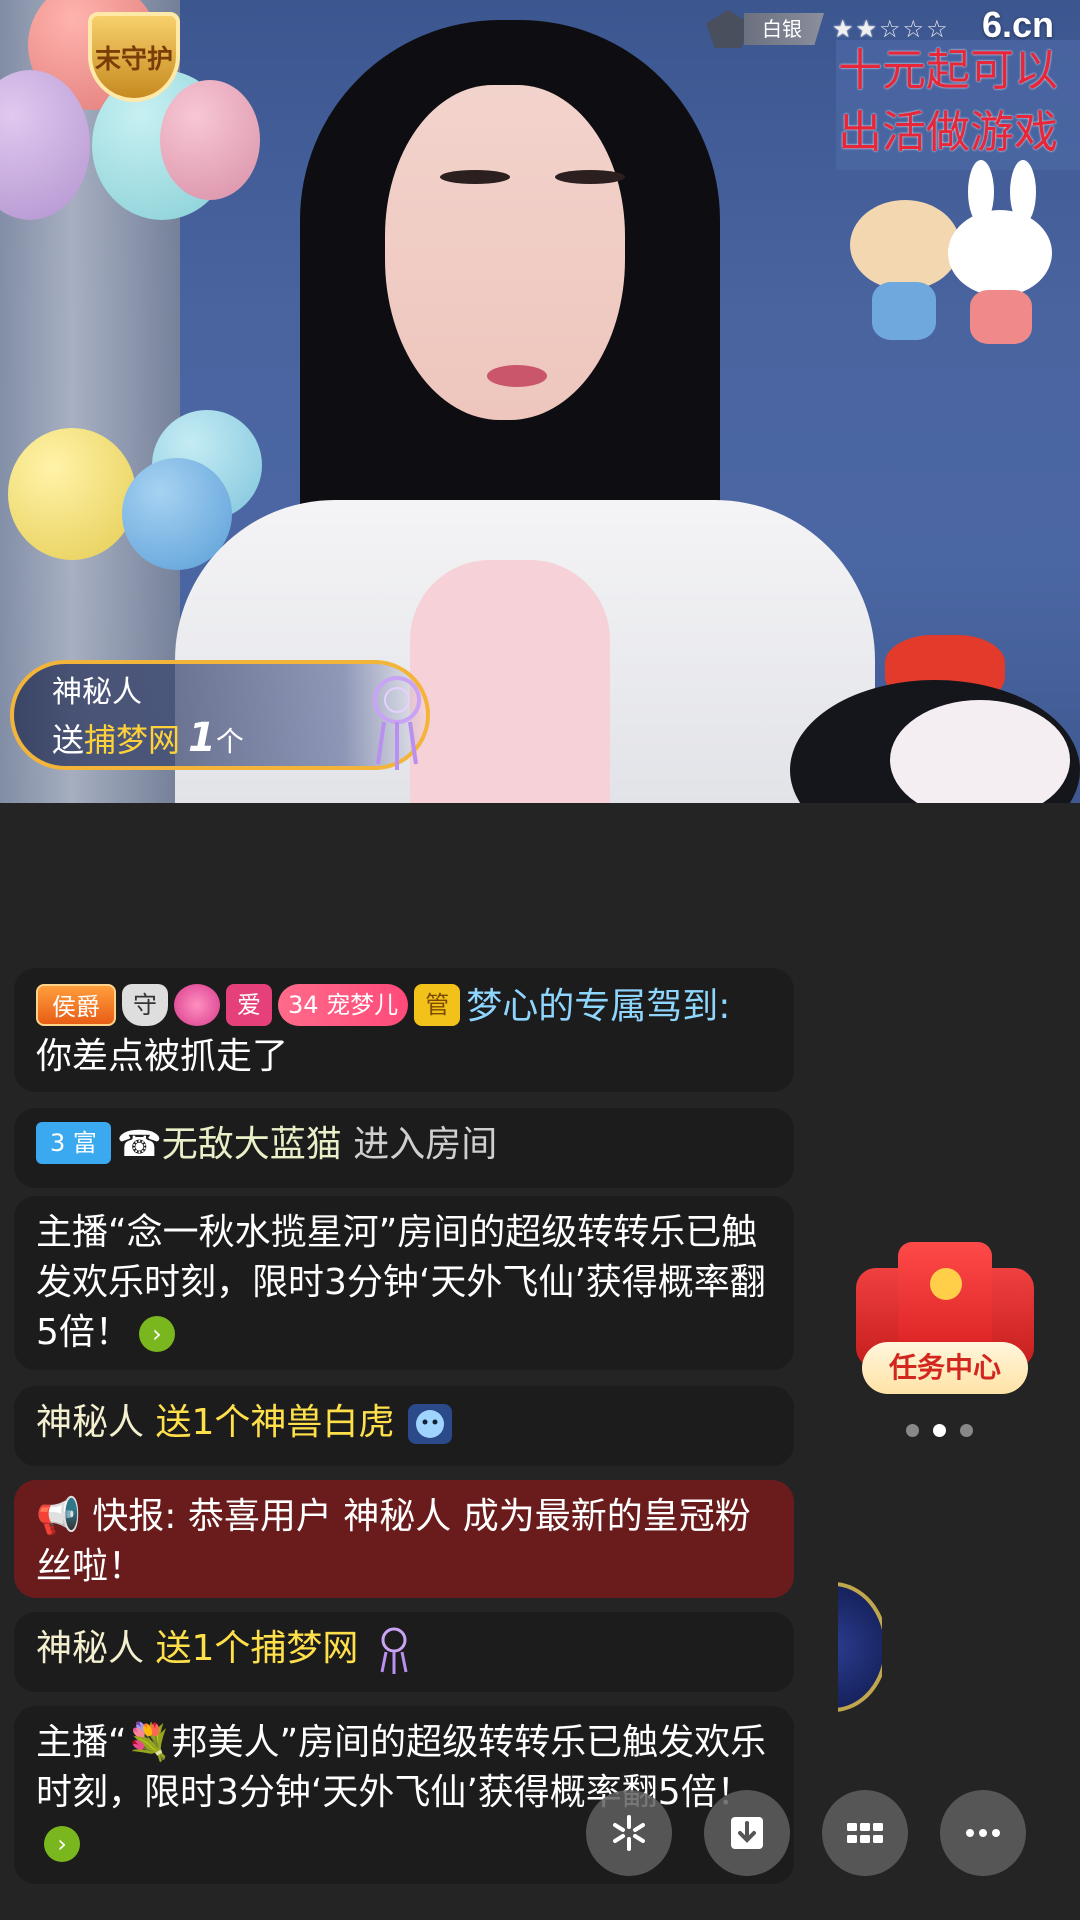 Image resolution: width=1080 pixels, height=1920 pixels. What do you see at coordinates (945, 1368) in the screenshot?
I see `task-center-label: 任务中心` at bounding box center [945, 1368].